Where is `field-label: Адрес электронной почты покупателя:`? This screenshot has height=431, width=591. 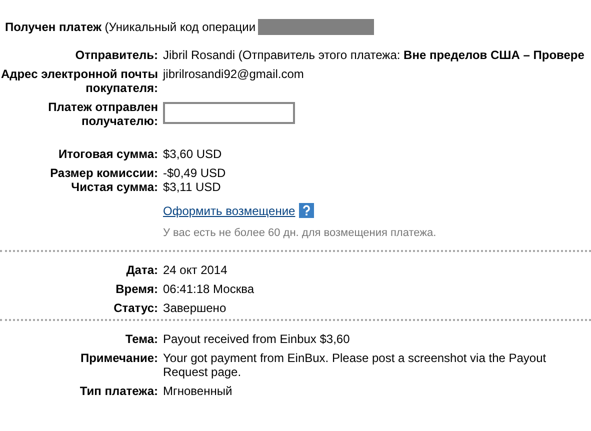 field-label: Адрес электронной почты покупателя: is located at coordinates (79, 81).